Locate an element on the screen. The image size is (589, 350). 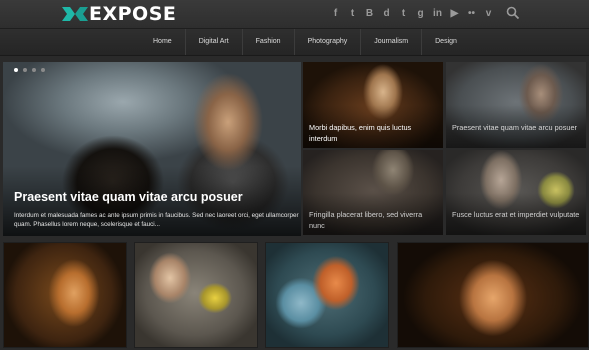
logo-mark-icon is located at coordinates (75, 14).